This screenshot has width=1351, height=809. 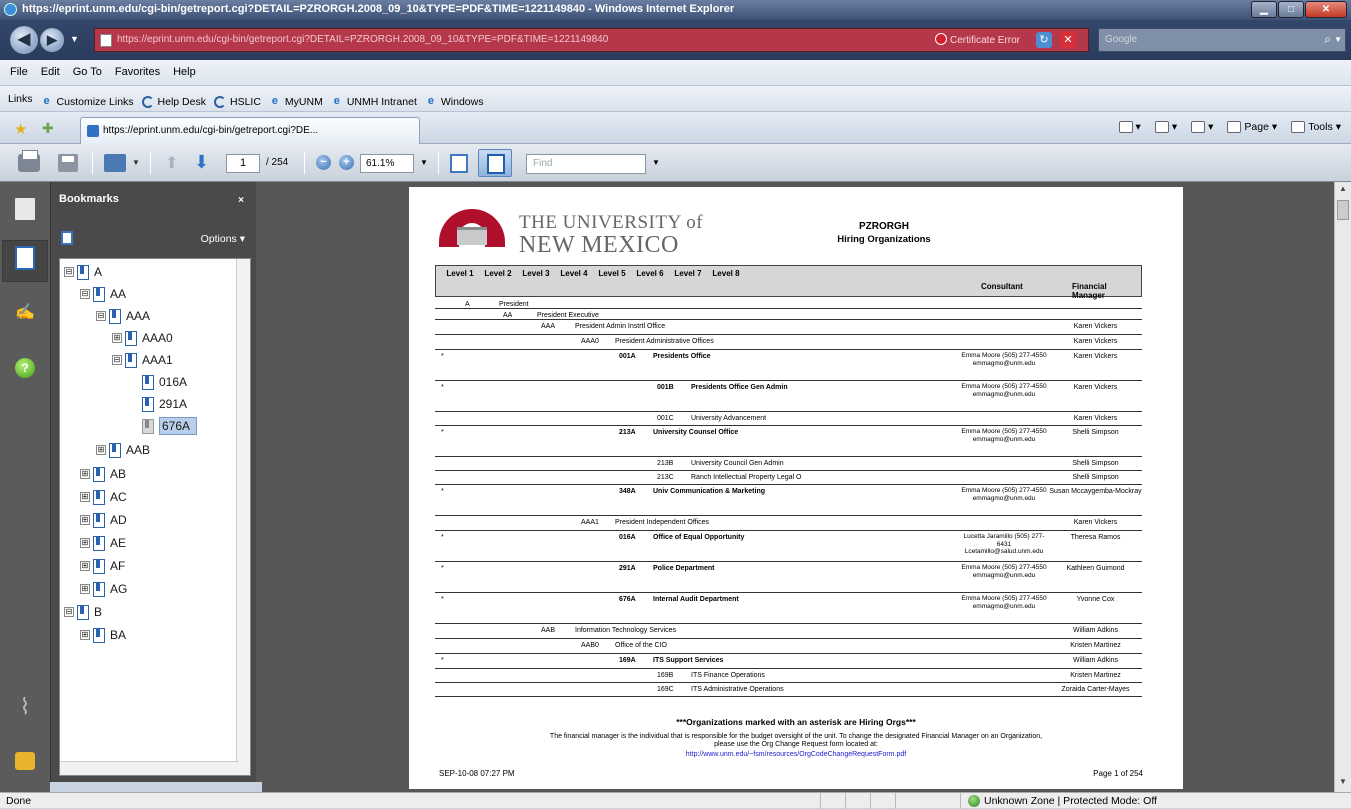 What do you see at coordinates (1202, 127) in the screenshot?
I see `print-button: ▾` at bounding box center [1202, 127].